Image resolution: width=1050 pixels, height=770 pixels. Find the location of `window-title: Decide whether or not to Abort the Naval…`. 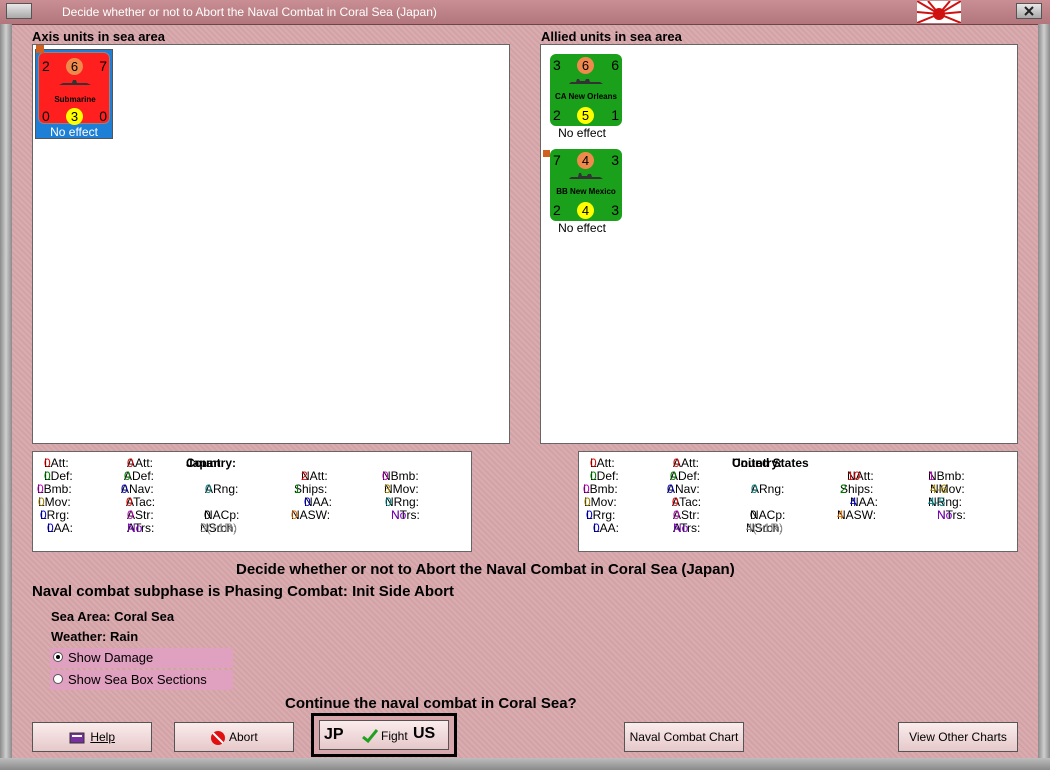

window-title: Decide whether or not to Abort the Naval… is located at coordinates (249, 12).